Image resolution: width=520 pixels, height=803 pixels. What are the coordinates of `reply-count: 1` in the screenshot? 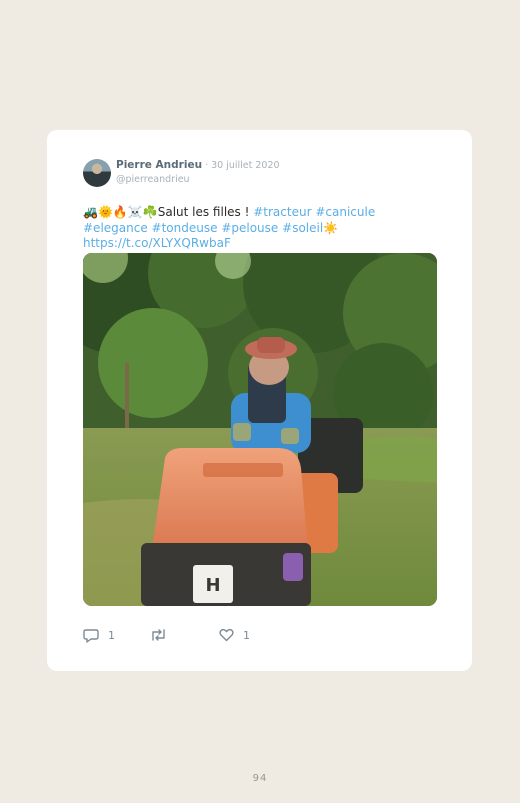 It's located at (111, 635).